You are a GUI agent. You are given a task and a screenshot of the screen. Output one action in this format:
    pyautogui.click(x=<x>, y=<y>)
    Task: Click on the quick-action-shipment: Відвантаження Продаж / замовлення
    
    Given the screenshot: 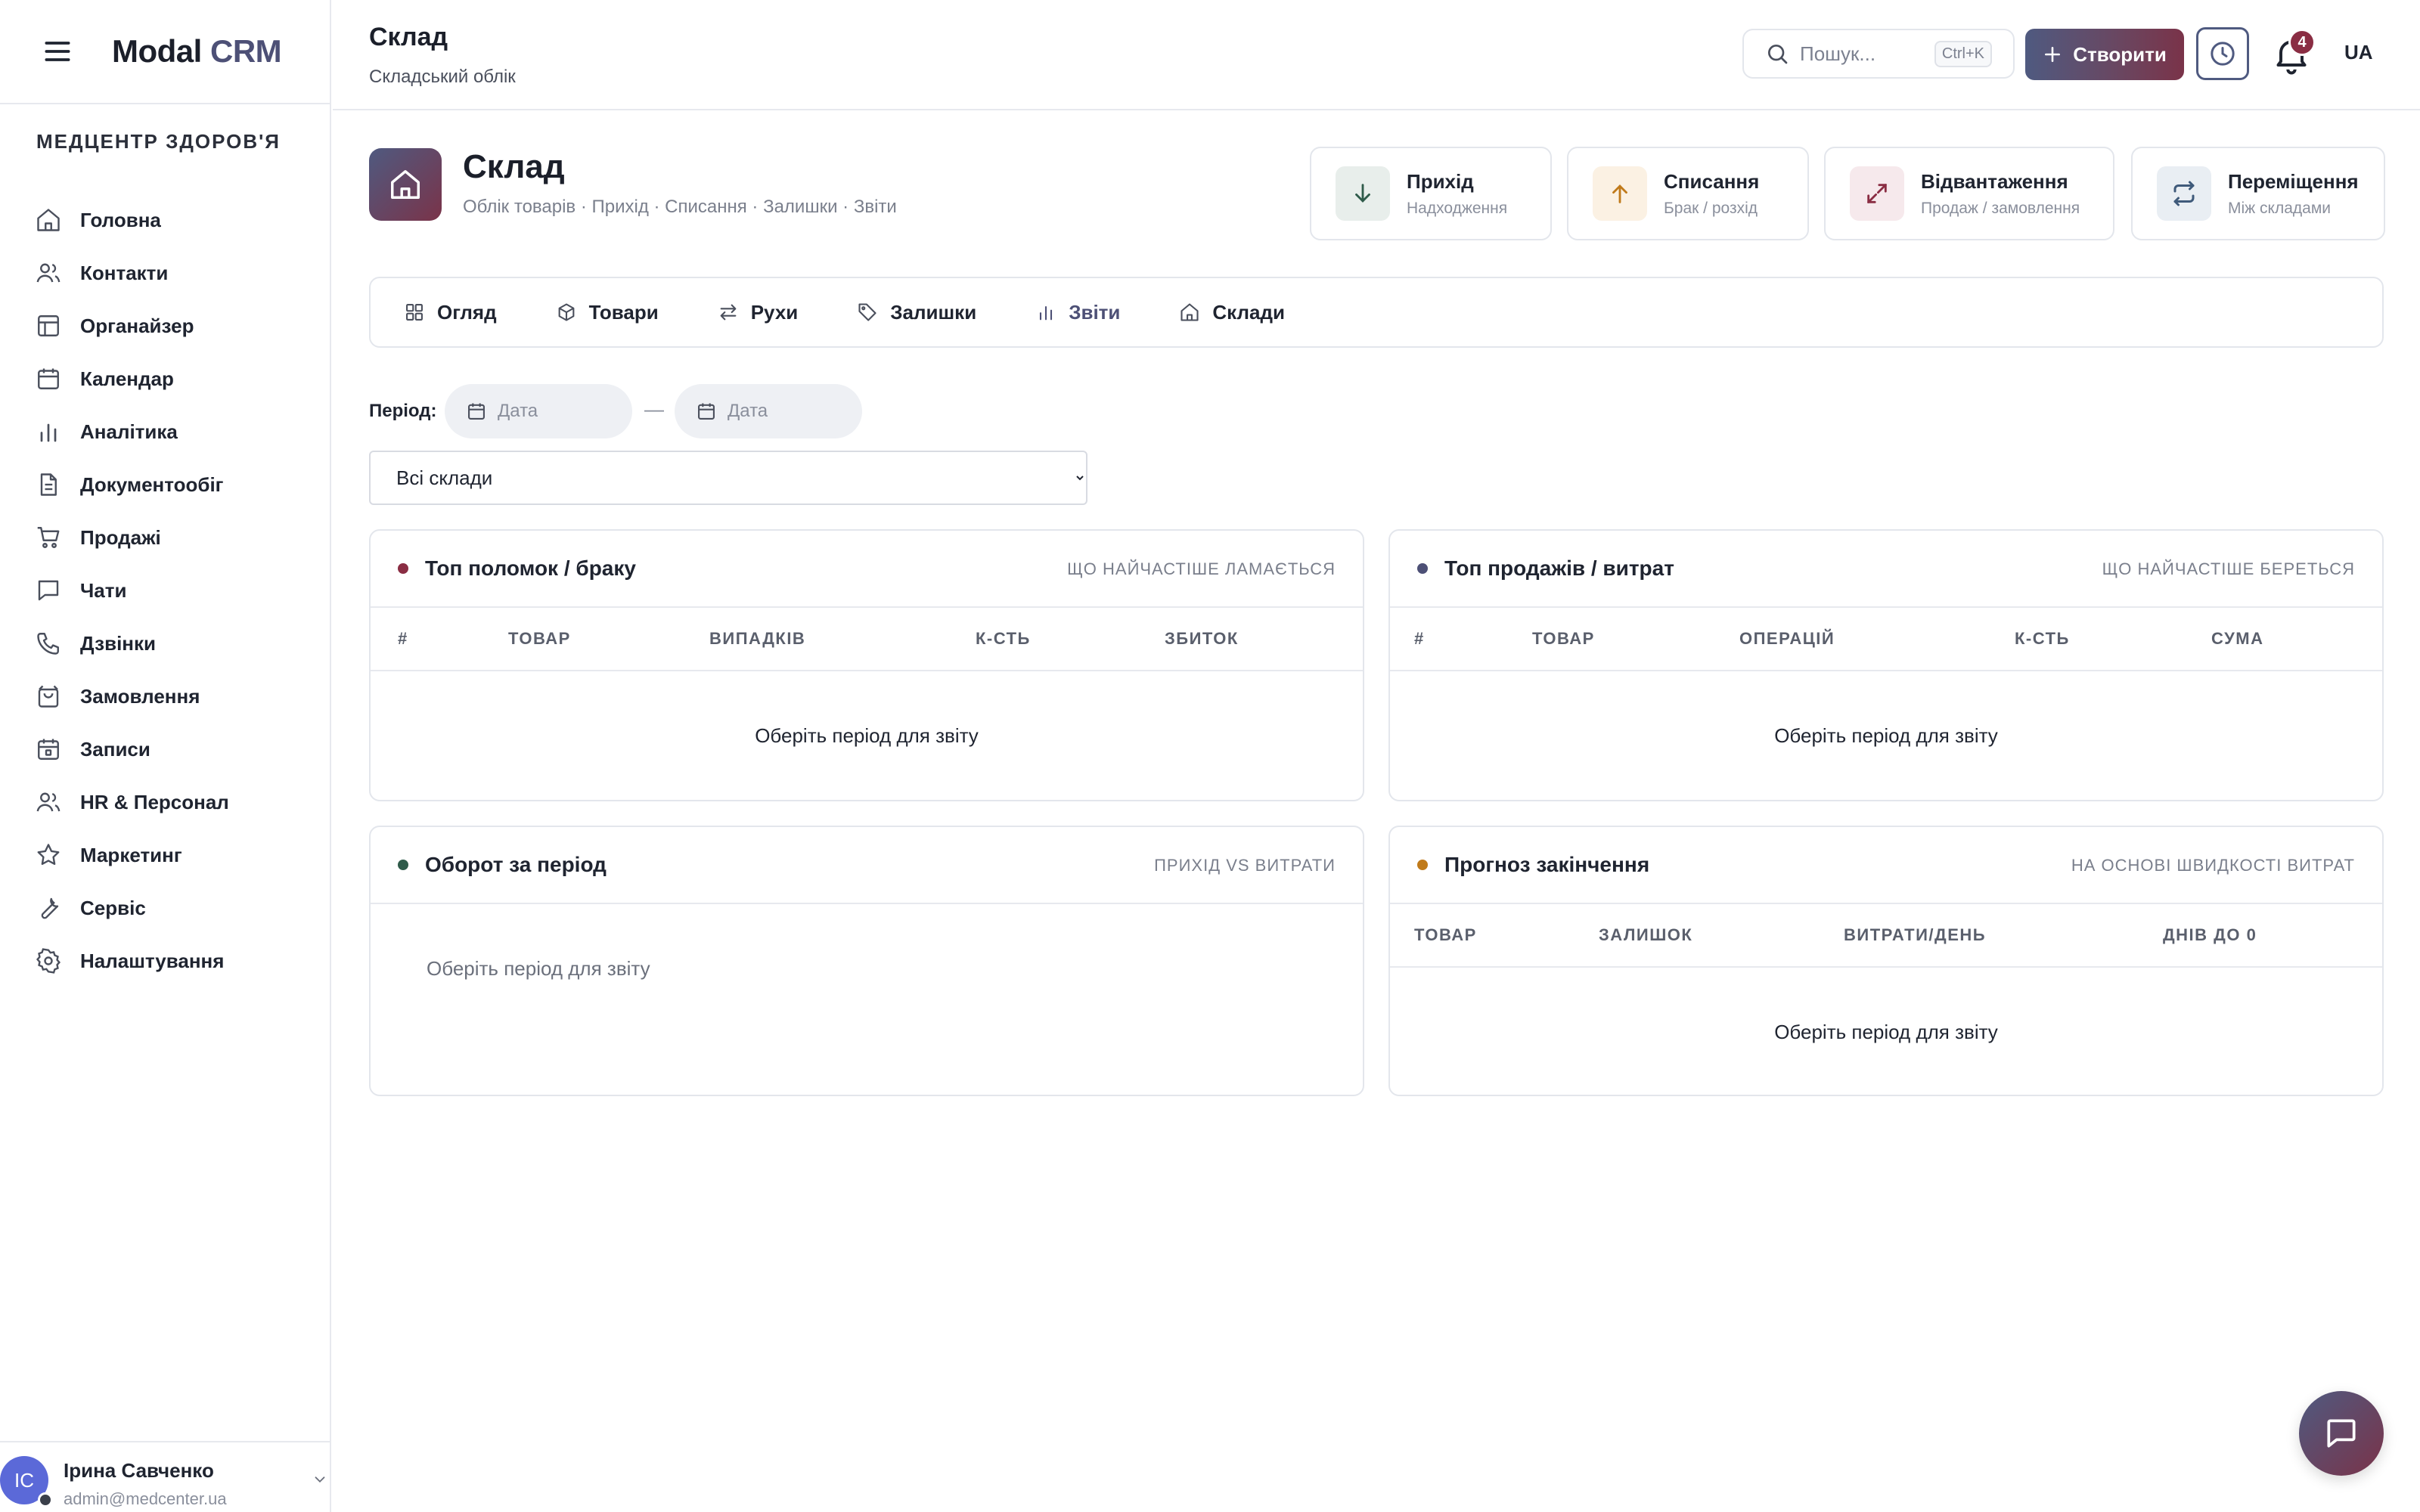 What is the action you would take?
    pyautogui.click(x=1969, y=193)
    